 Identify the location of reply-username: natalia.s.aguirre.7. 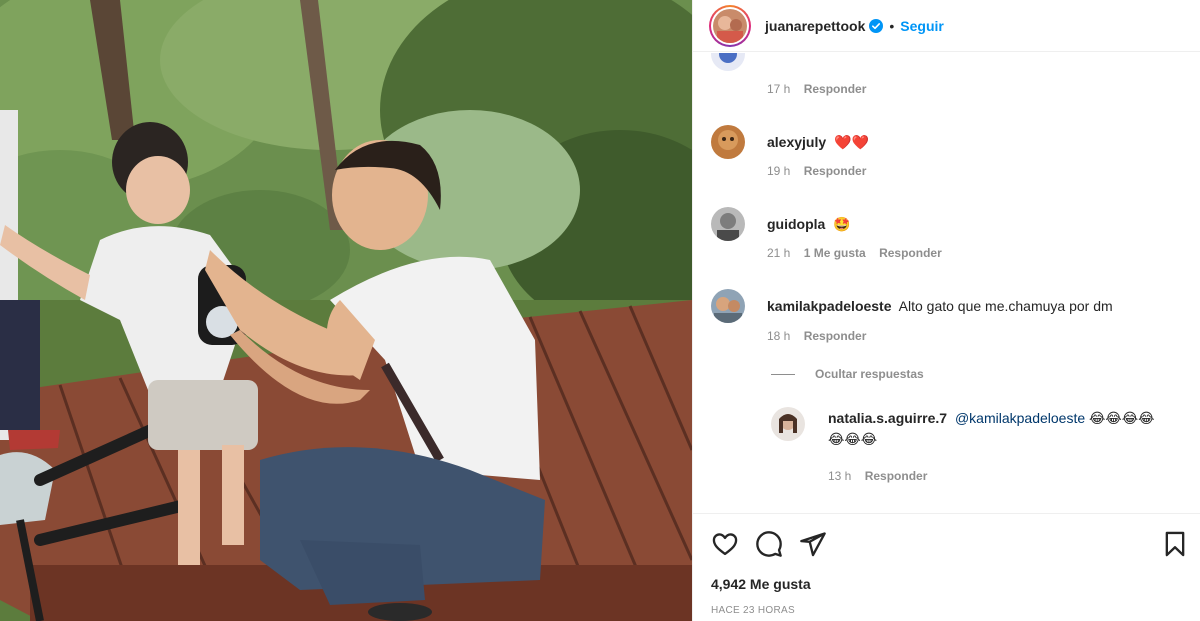
(887, 418).